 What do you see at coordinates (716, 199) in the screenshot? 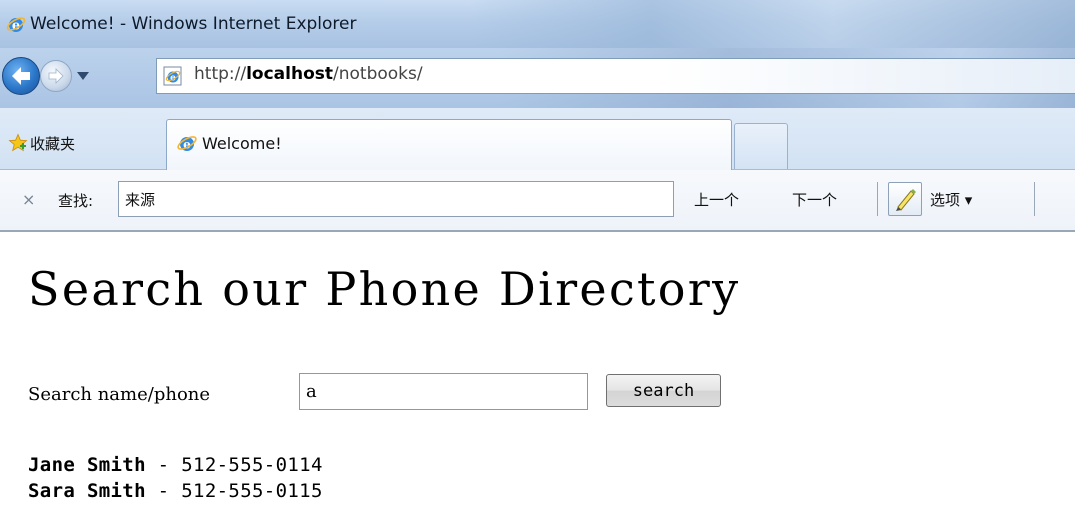
I see `find-previous-button: 上一个` at bounding box center [716, 199].